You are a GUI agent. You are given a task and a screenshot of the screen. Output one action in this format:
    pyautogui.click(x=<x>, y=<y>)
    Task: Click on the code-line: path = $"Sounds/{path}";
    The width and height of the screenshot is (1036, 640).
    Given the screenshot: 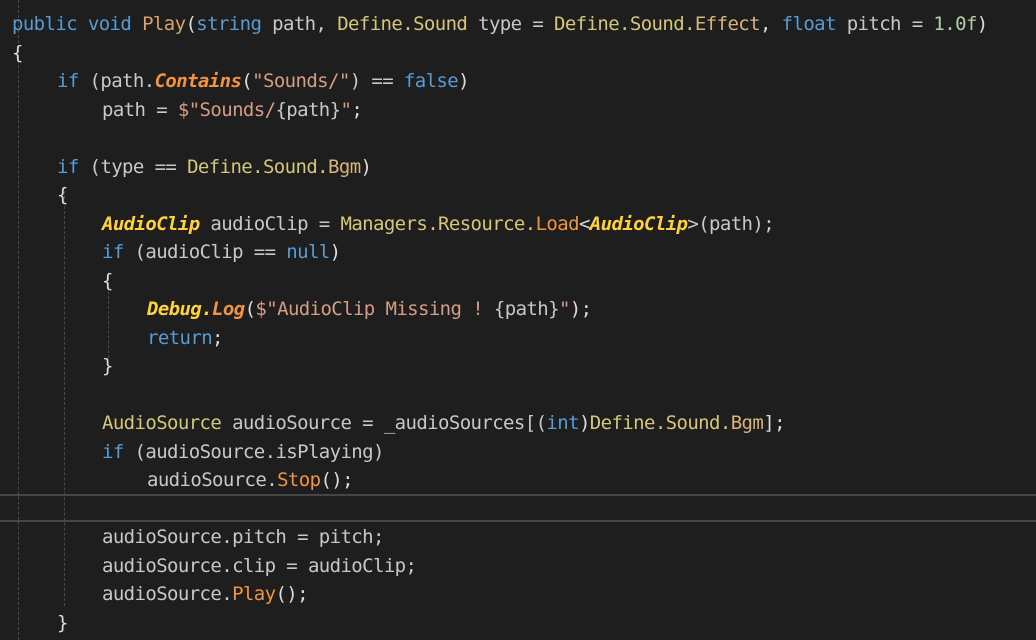 What is the action you would take?
    pyautogui.click(x=518, y=110)
    